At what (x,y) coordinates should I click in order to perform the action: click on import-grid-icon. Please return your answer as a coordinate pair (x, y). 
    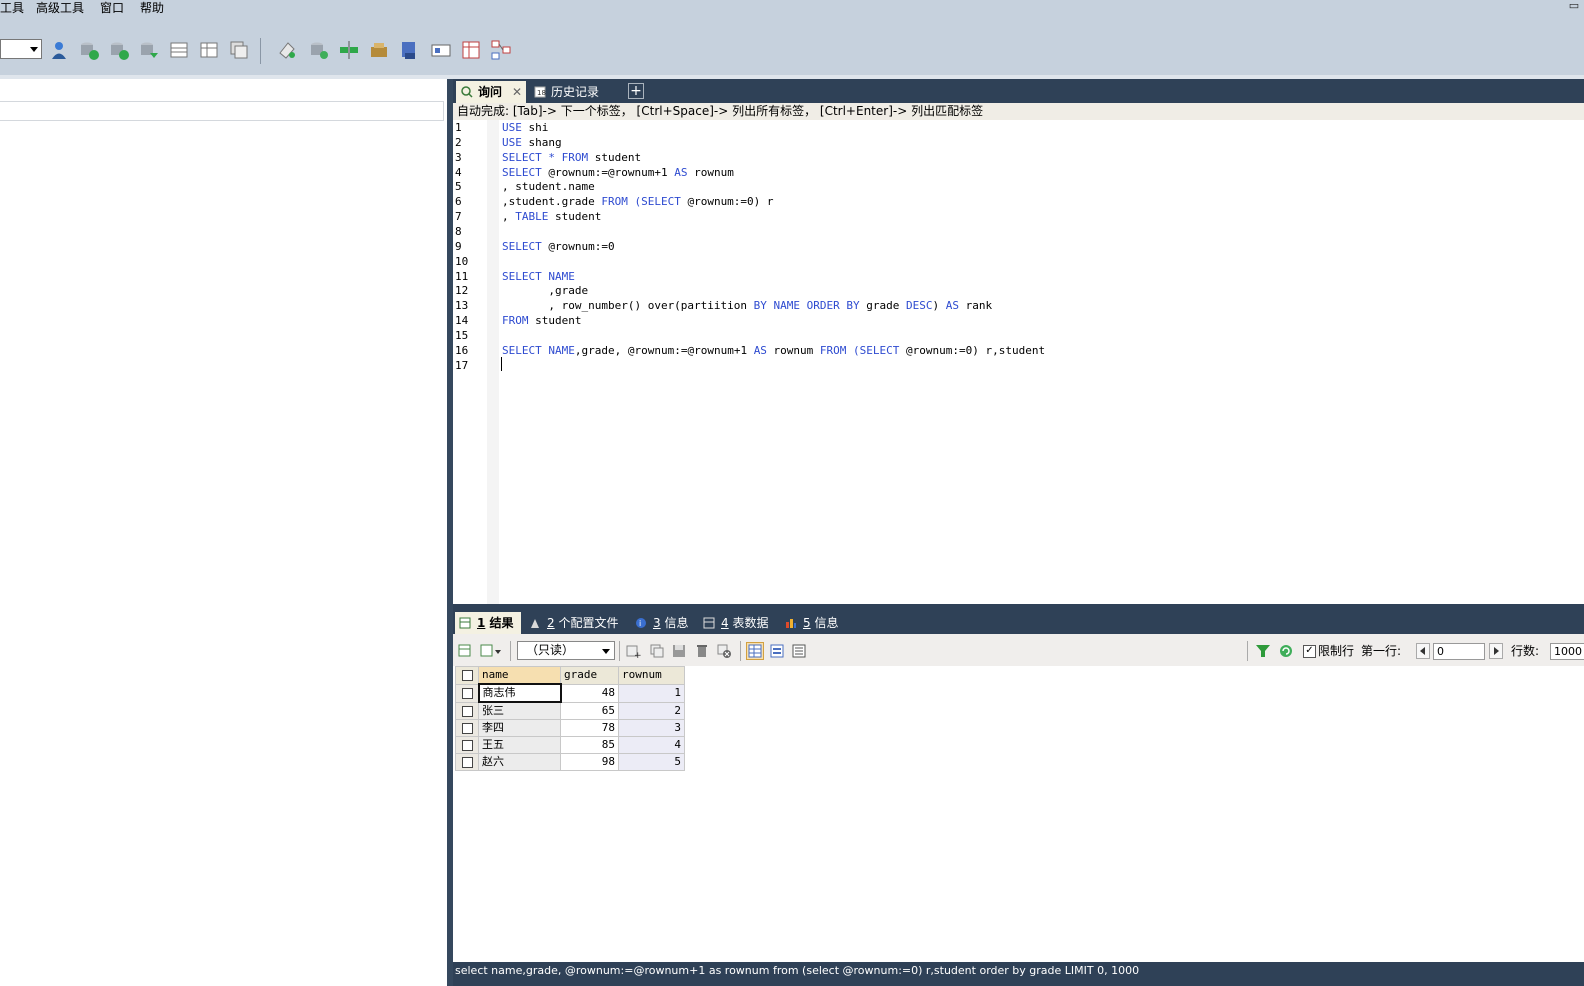
    Looking at the image, I should click on (491, 651).